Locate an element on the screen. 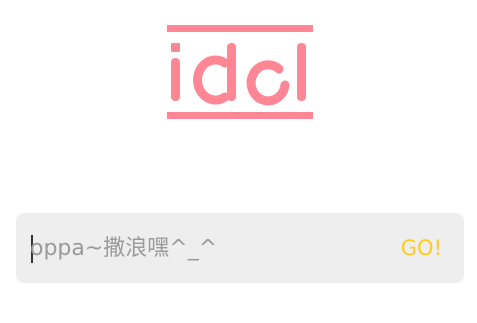  go-button: GO! is located at coordinates (421, 248).